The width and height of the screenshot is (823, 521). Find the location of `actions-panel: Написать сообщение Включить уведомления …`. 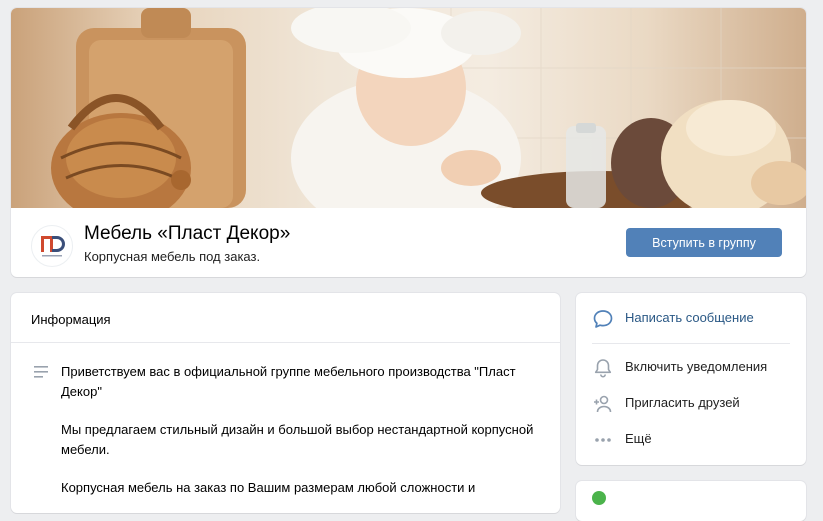

actions-panel: Написать сообщение Включить уведомления … is located at coordinates (691, 379).